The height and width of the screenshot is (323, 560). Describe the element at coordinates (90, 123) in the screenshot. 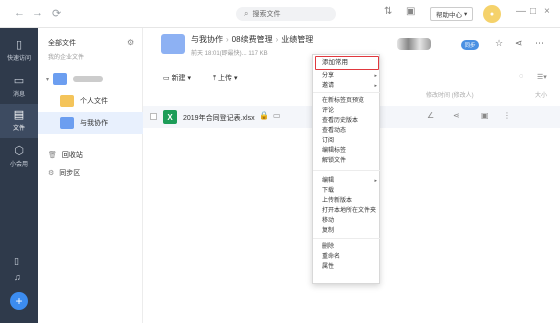

I see `tree-node-collab: 与我协作` at that location.